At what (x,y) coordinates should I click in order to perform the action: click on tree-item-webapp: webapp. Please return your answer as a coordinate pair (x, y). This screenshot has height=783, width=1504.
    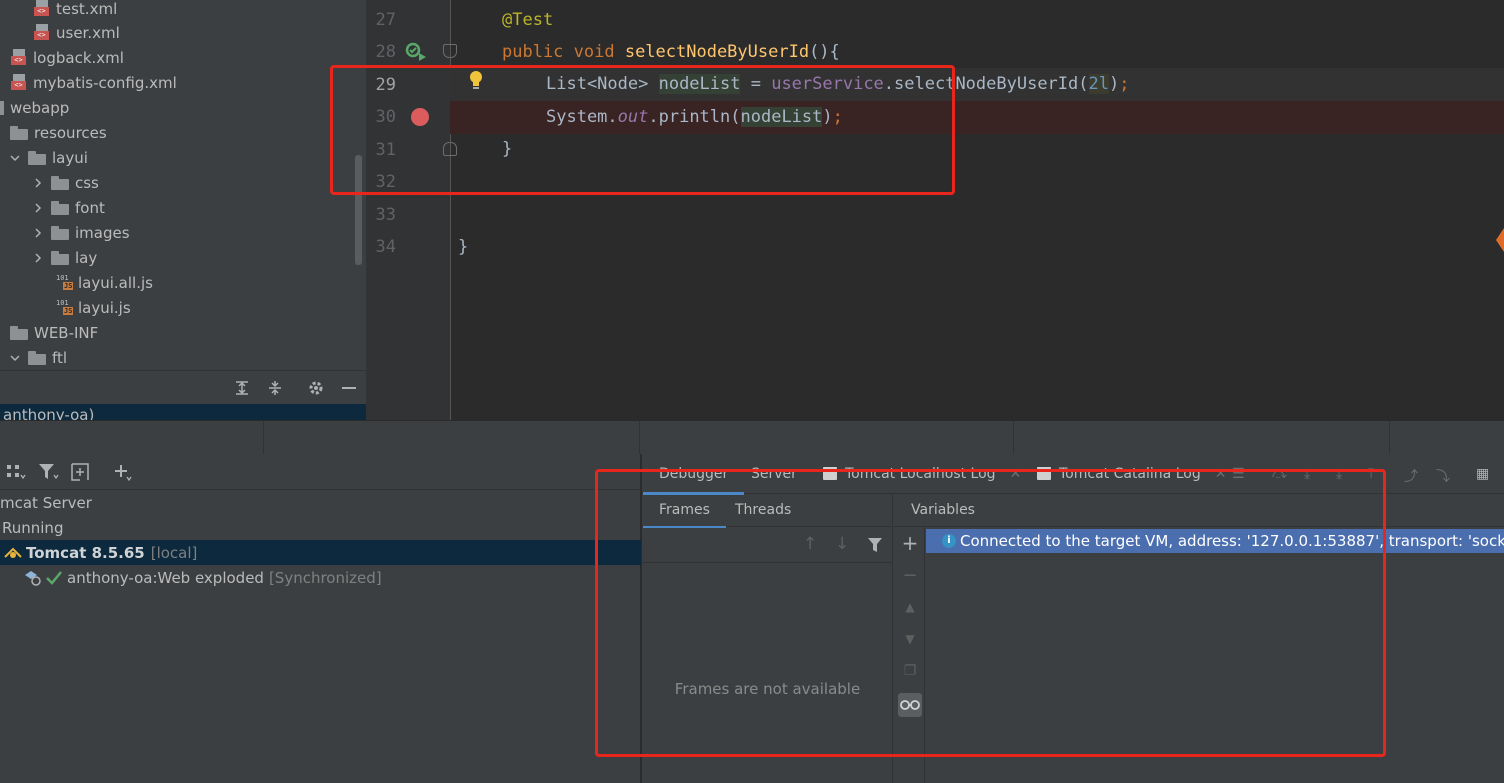
    Looking at the image, I should click on (34, 107).